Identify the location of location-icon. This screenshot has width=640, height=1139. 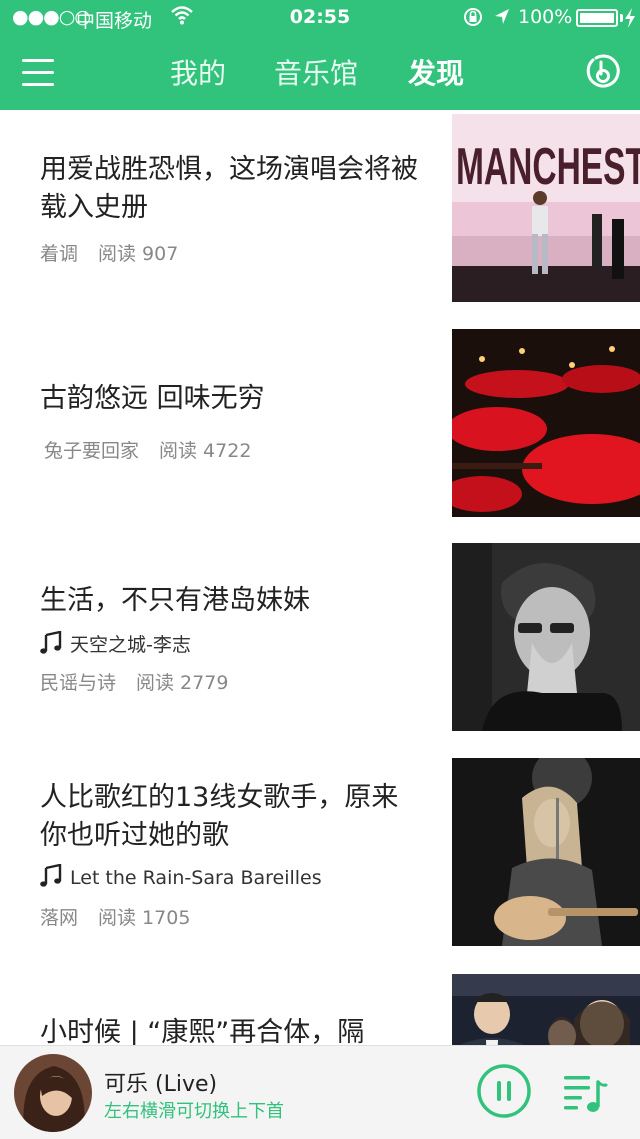
(502, 19).